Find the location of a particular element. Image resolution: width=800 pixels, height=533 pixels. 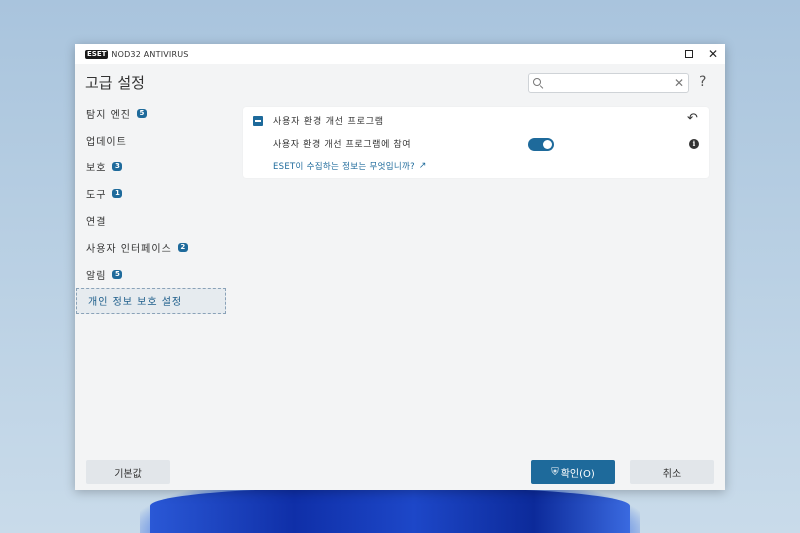

sidebar-item-label: 사용자 인터페이스 is located at coordinates (129, 249).